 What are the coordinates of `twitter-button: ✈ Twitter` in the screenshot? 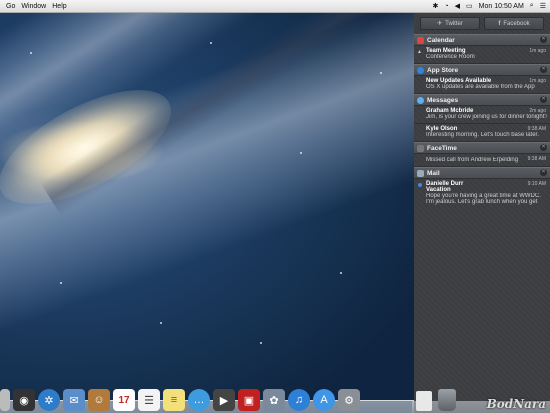 It's located at (450, 23).